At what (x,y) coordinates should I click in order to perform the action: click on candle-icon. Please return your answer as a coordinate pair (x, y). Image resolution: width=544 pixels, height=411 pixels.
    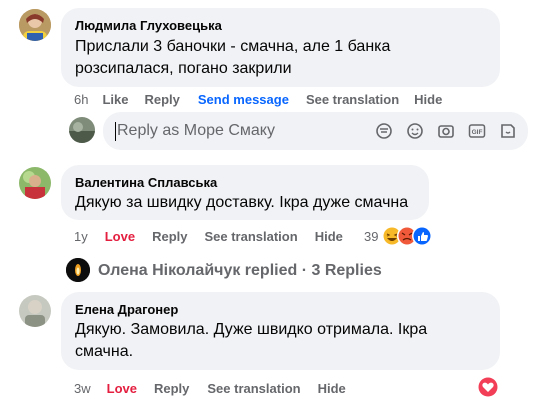
    Looking at the image, I should click on (78, 270).